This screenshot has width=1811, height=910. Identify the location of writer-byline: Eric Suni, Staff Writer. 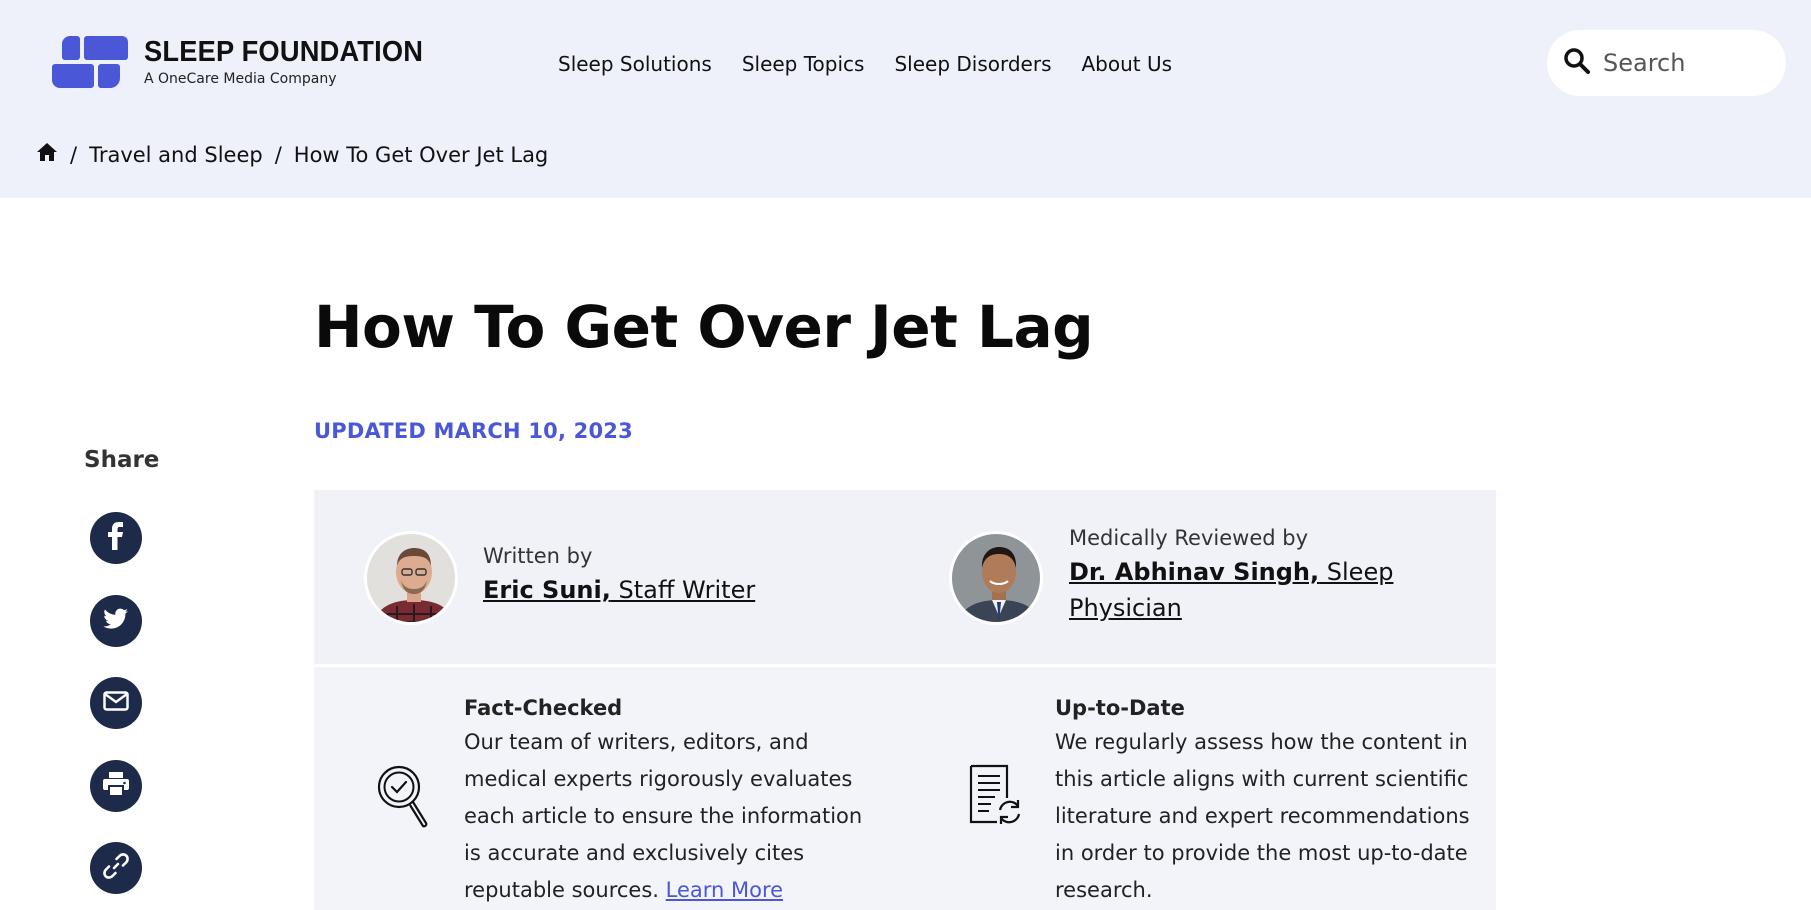
(619, 590).